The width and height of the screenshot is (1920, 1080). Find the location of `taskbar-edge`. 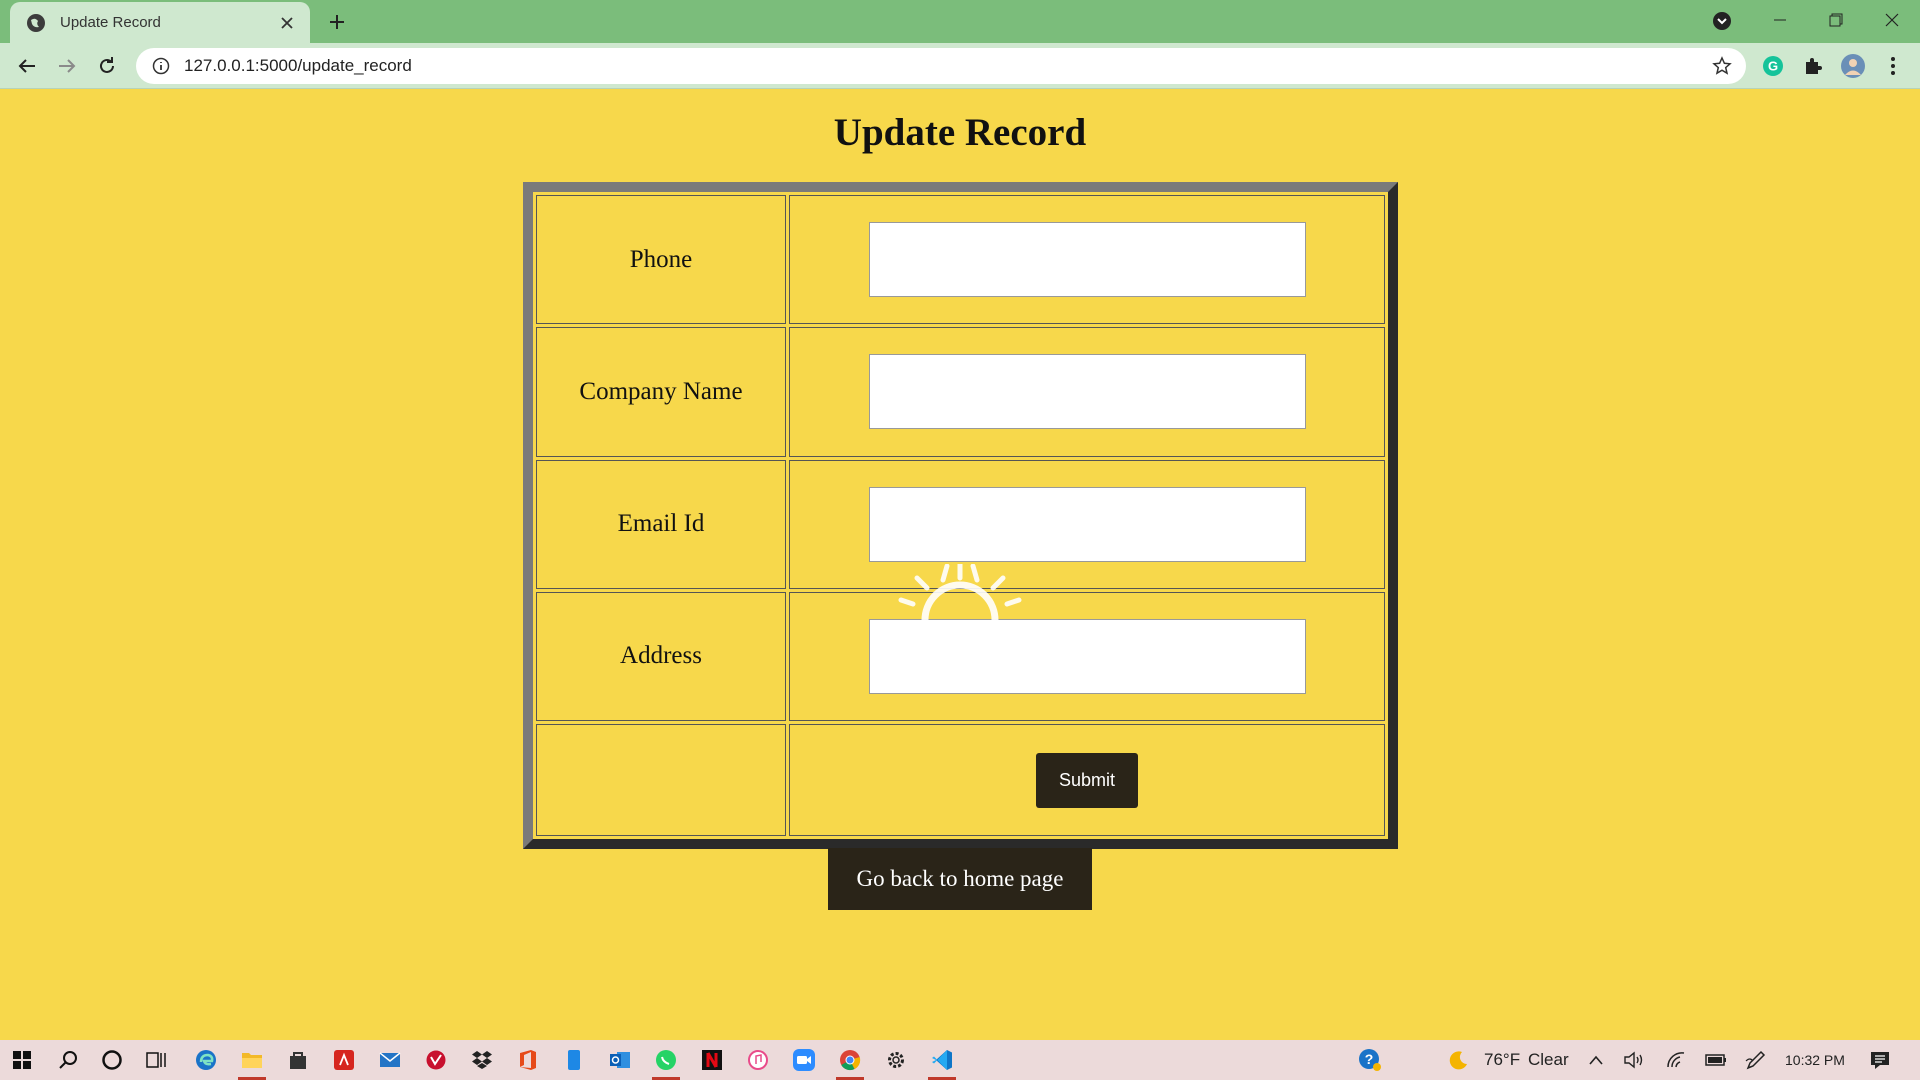

taskbar-edge is located at coordinates (206, 1060).